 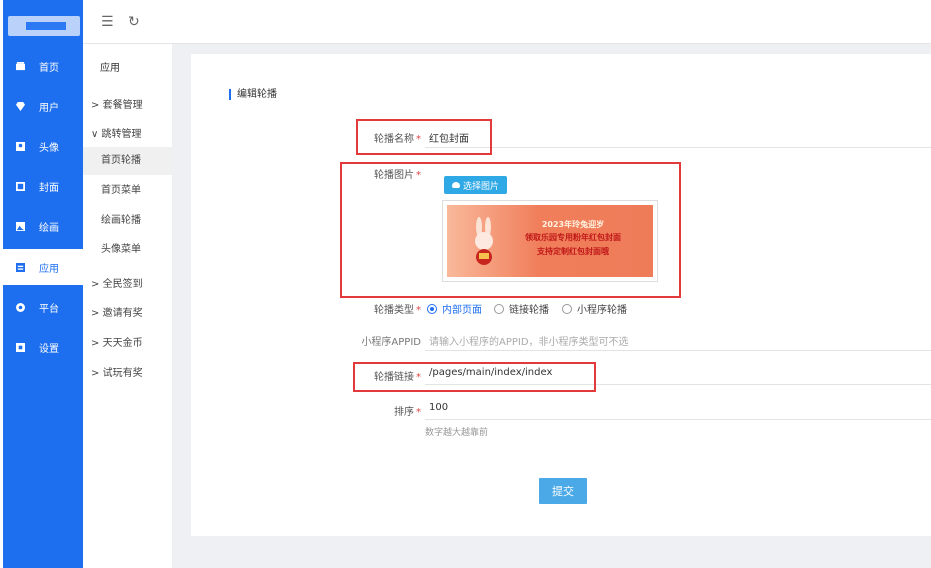 I want to click on subnav-group-invite: > 邀请有奖, so click(x=117, y=311).